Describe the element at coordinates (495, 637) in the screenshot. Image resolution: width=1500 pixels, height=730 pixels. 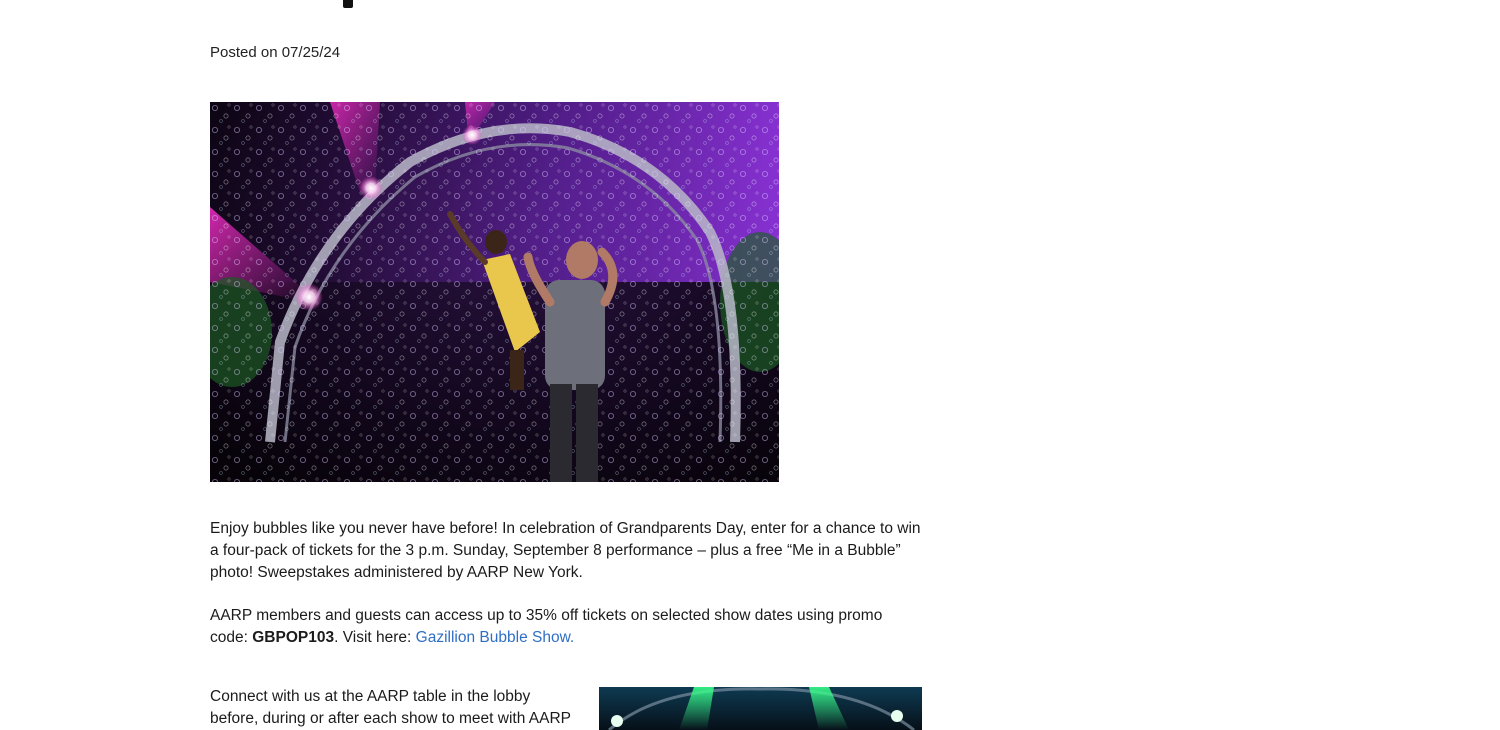
I see `gazillion-bubble-show-link: Gazillion Bubble Show.` at that location.